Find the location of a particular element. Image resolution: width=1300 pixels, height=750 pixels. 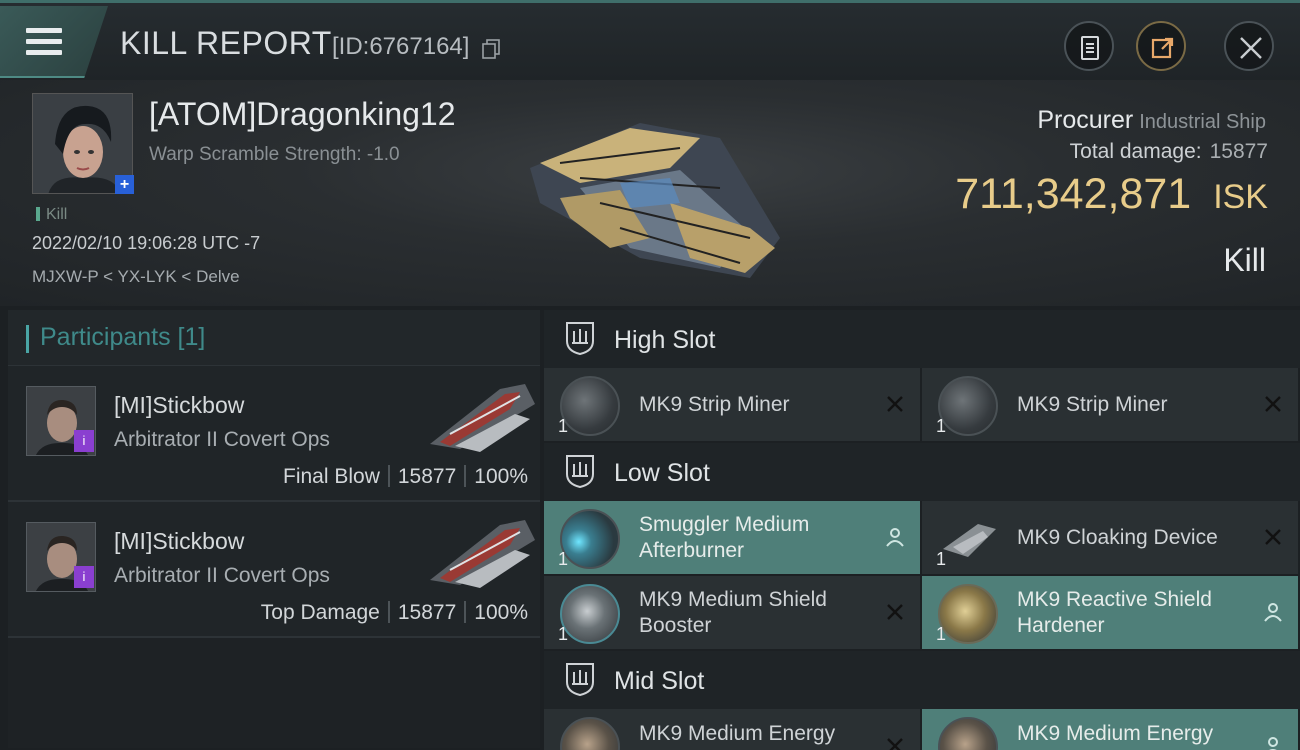

close-button is located at coordinates (1249, 46).